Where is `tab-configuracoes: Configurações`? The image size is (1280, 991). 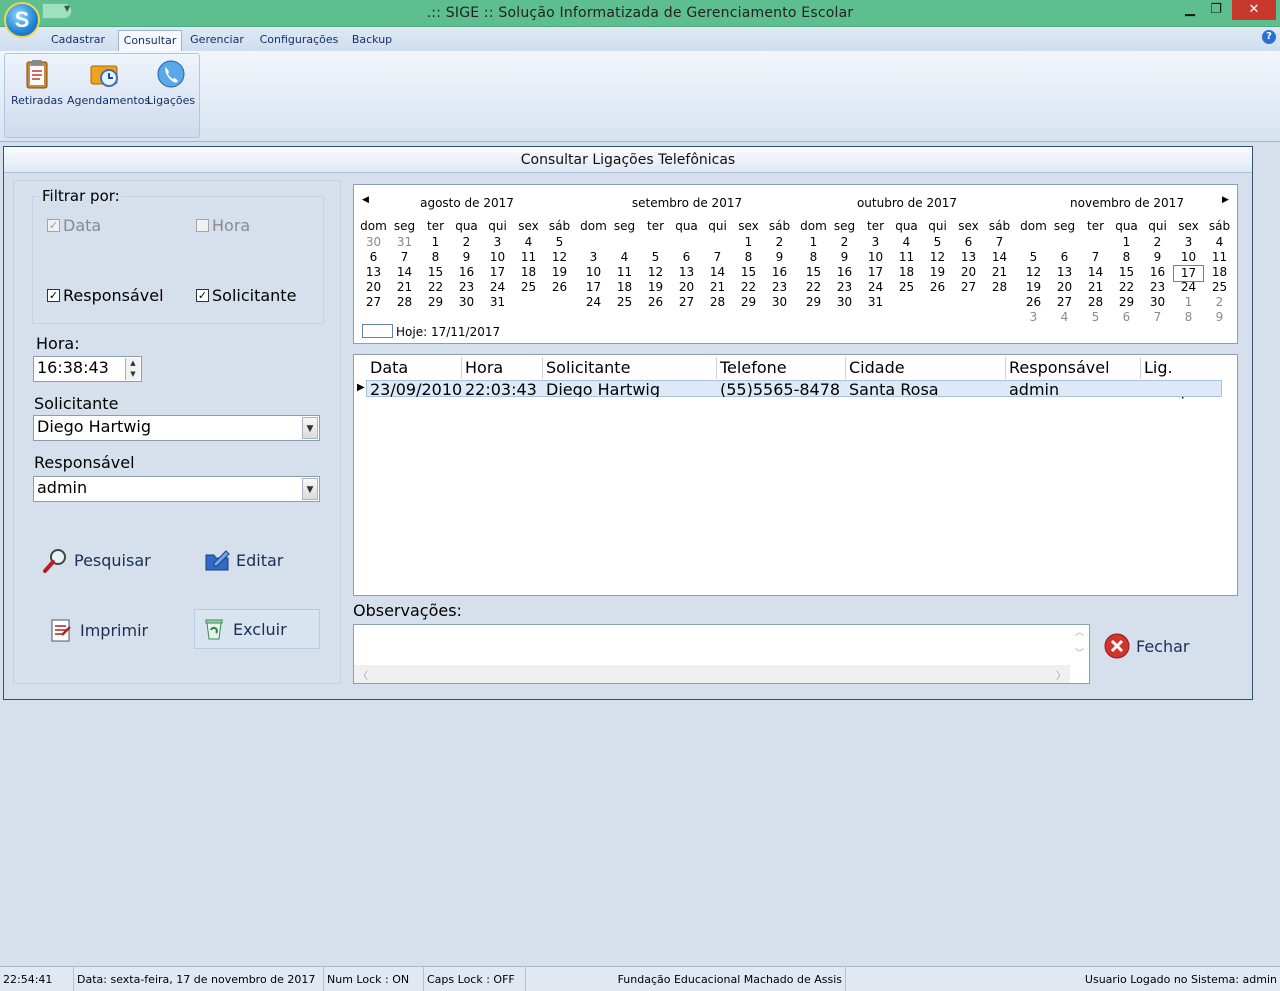
tab-configuracoes: Configurações is located at coordinates (299, 40).